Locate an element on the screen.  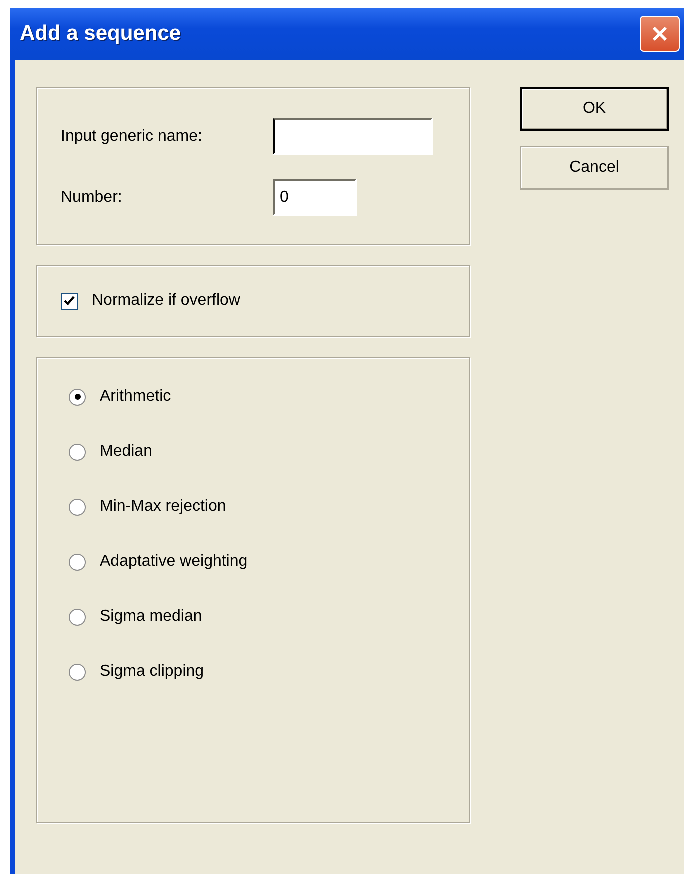
radio-label: Adaptative weighting is located at coordinates (174, 562).